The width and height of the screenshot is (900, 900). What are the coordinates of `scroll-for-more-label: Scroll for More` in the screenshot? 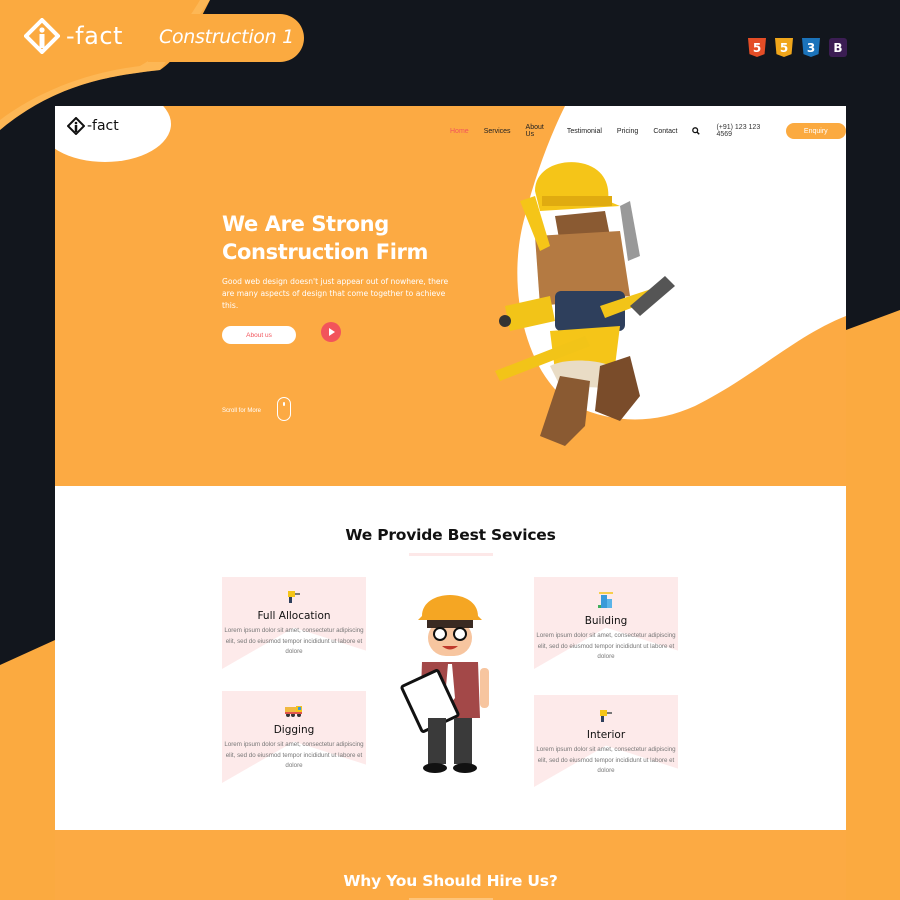 It's located at (242, 411).